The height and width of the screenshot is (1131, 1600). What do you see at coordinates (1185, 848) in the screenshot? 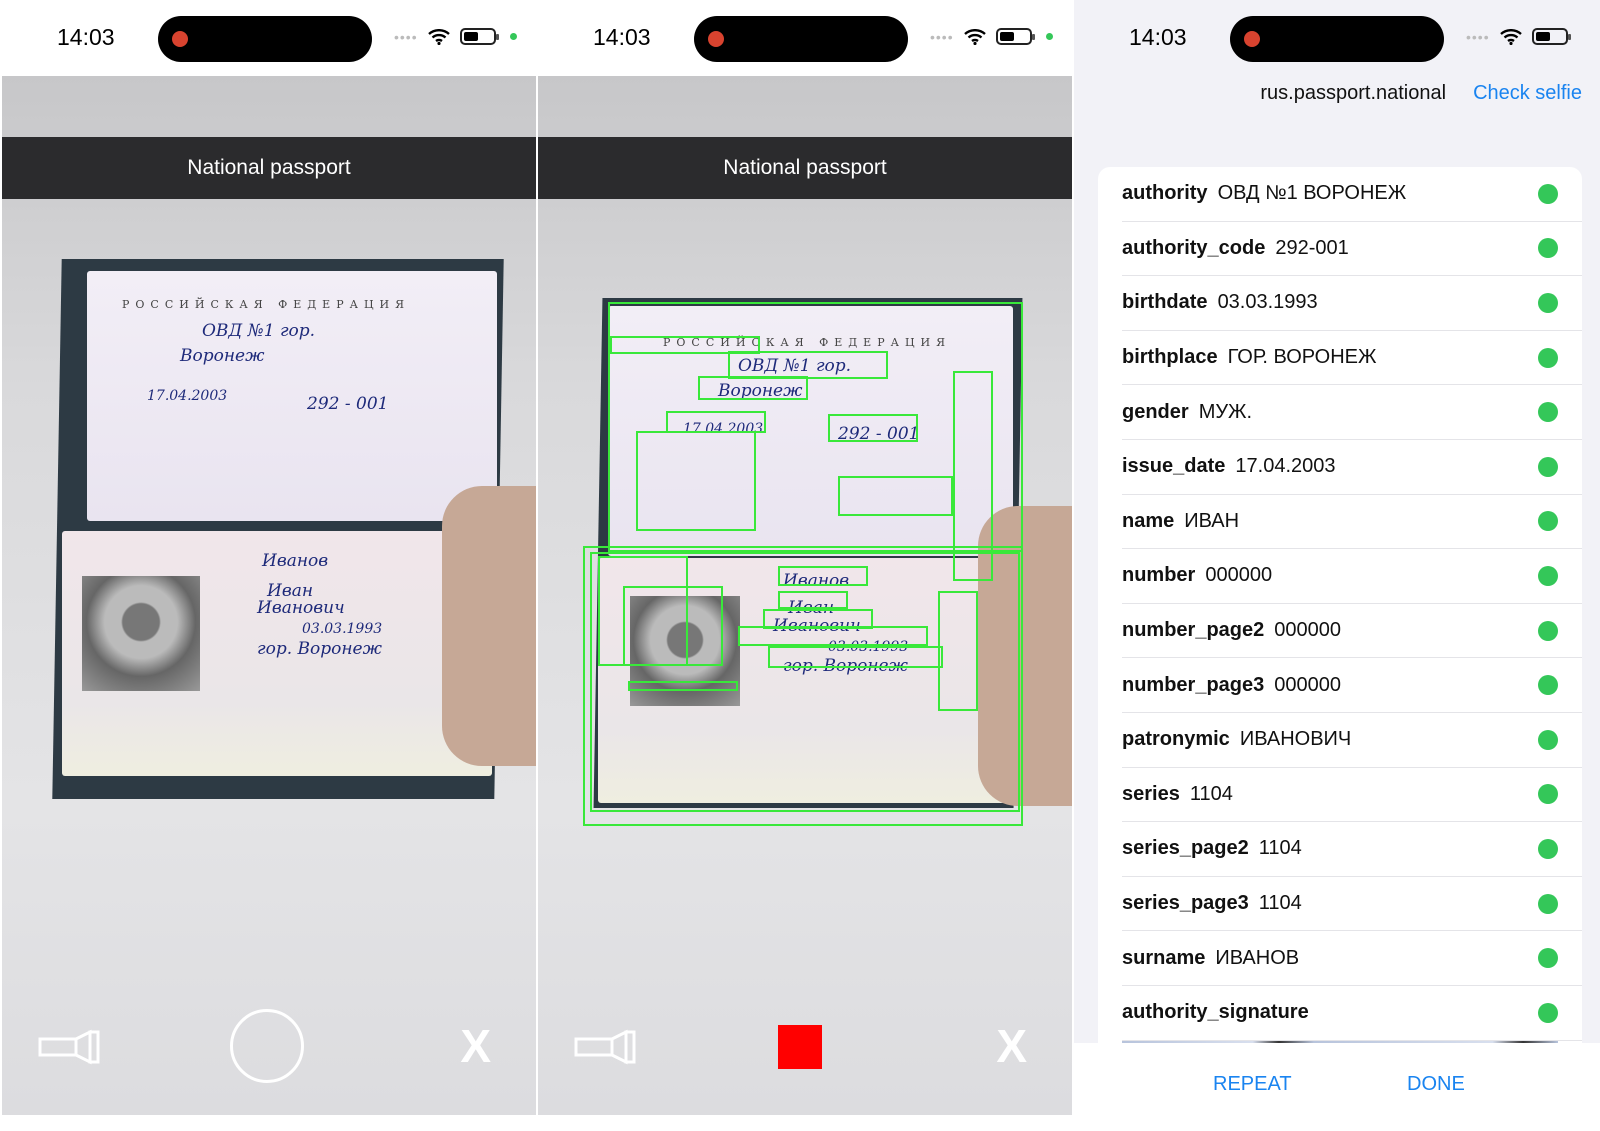
I see `field-key: series_page2` at bounding box center [1185, 848].